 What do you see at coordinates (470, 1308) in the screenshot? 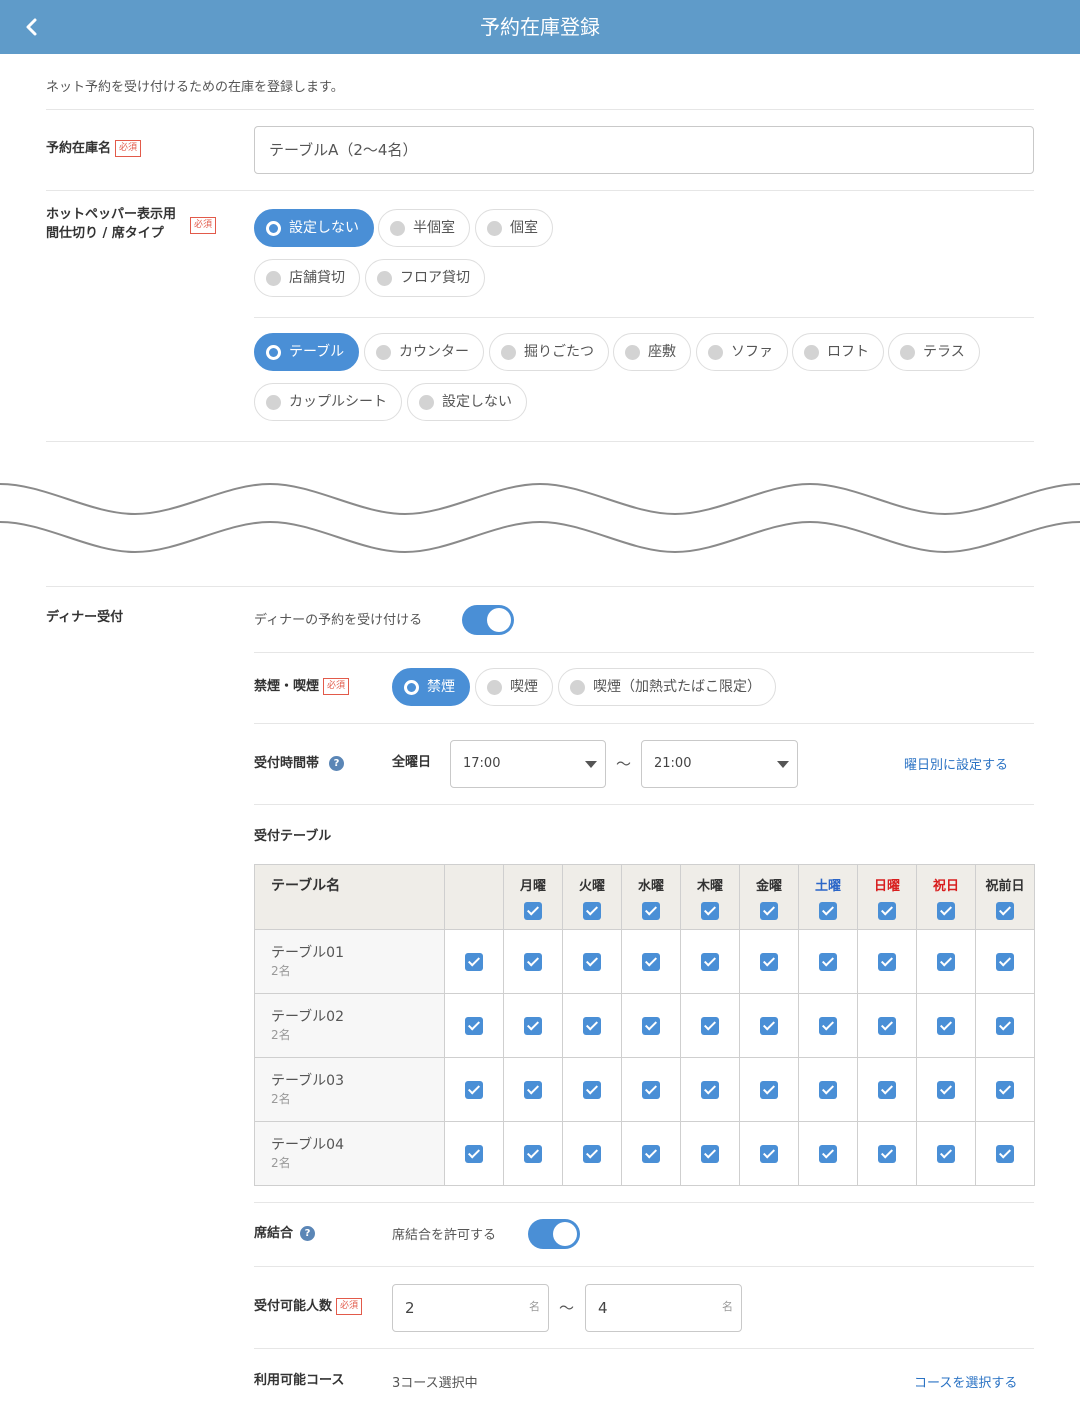
I see `party-size-min-input: 2名` at bounding box center [470, 1308].